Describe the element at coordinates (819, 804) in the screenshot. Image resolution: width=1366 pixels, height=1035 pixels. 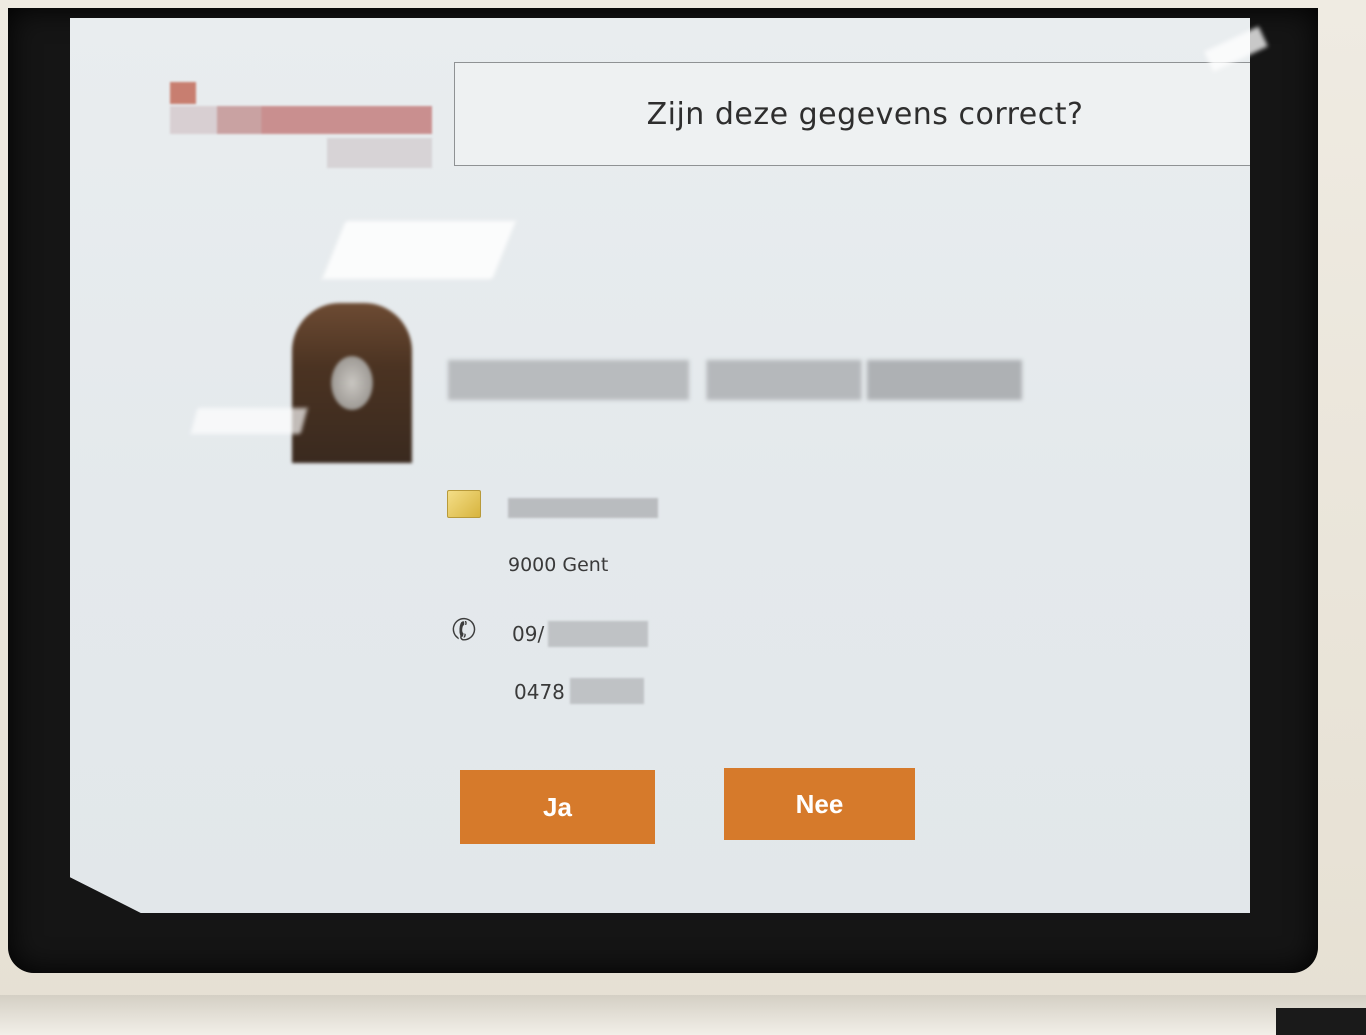
I see `no-button: Nee` at that location.